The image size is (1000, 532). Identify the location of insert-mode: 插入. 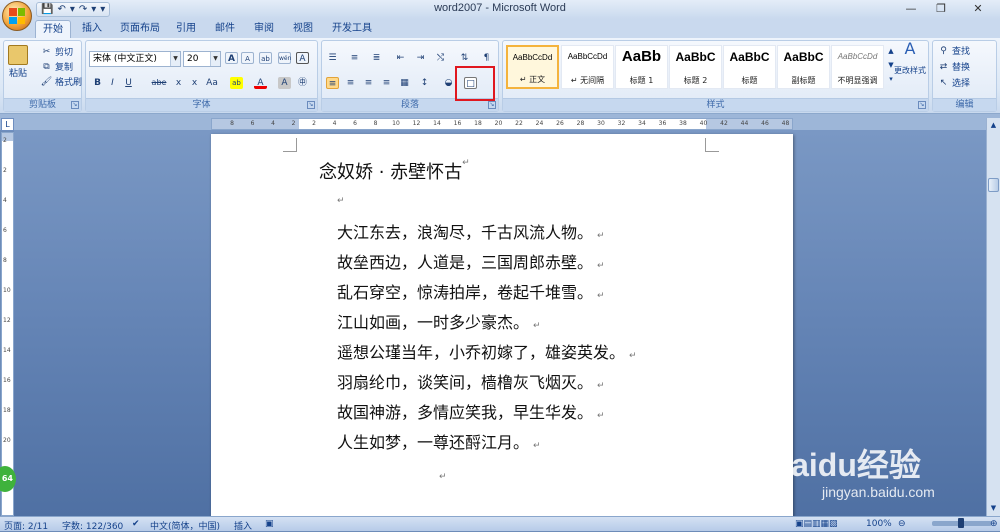
(243, 525).